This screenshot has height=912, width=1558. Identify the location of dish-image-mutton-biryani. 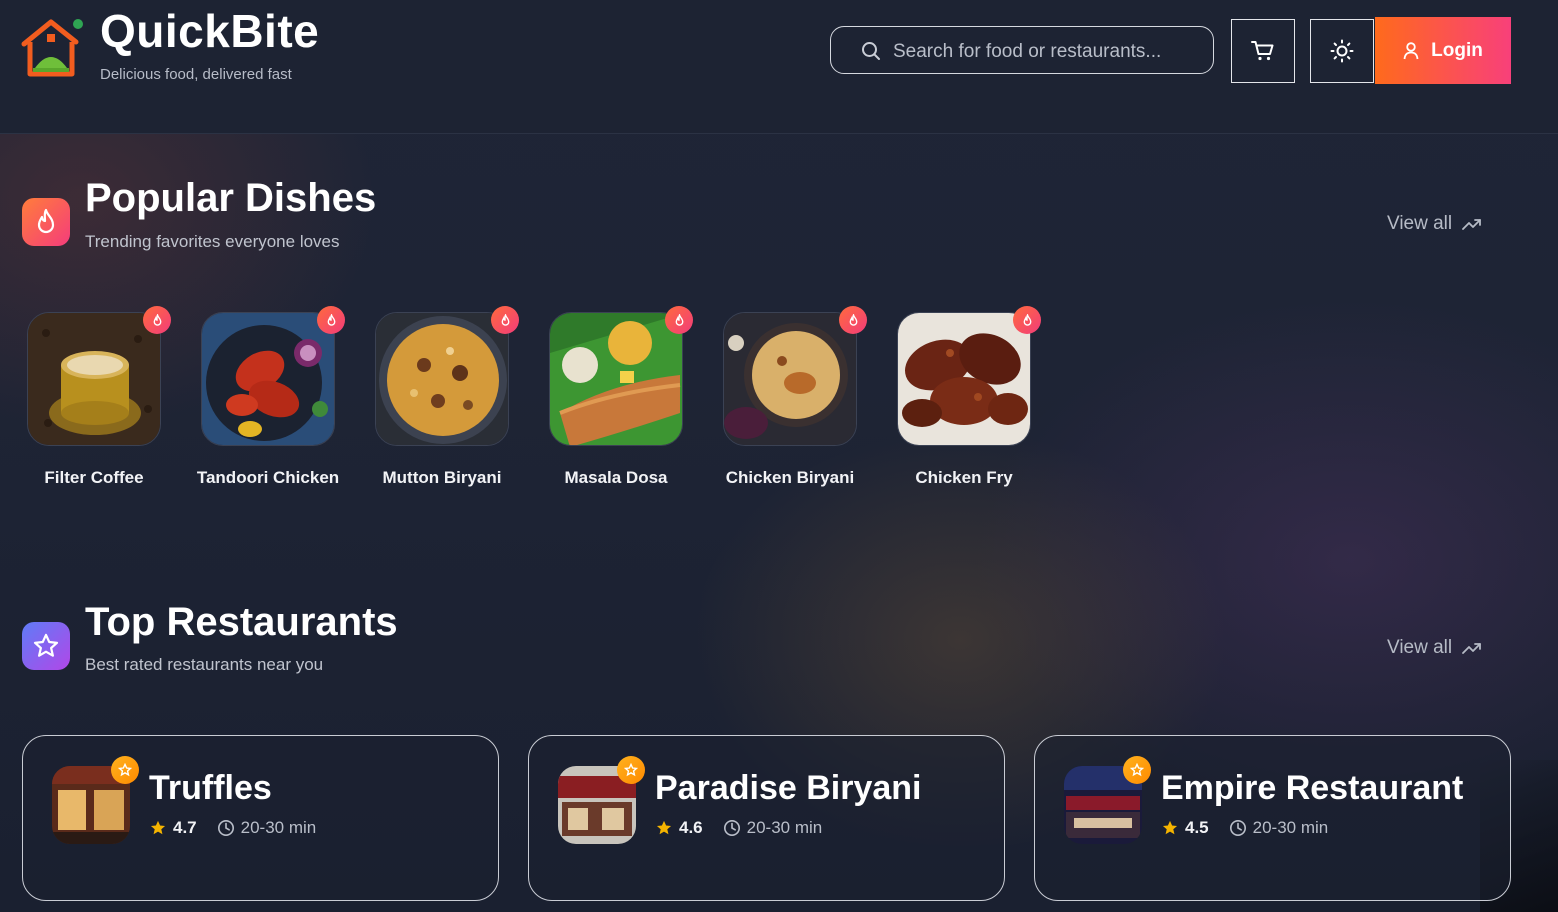
(442, 379).